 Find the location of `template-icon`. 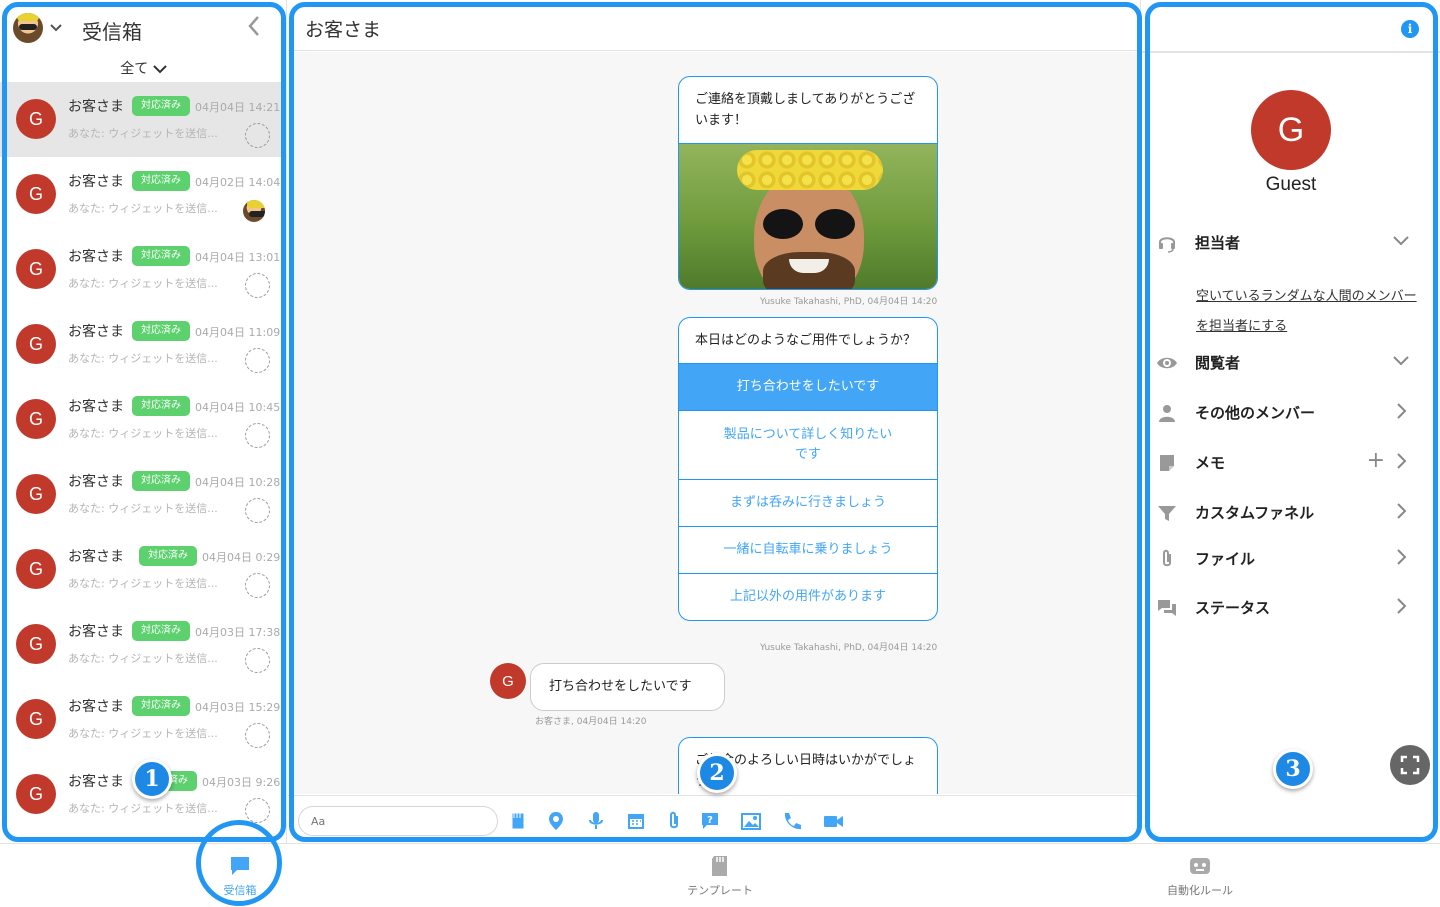

template-icon is located at coordinates (719, 866).